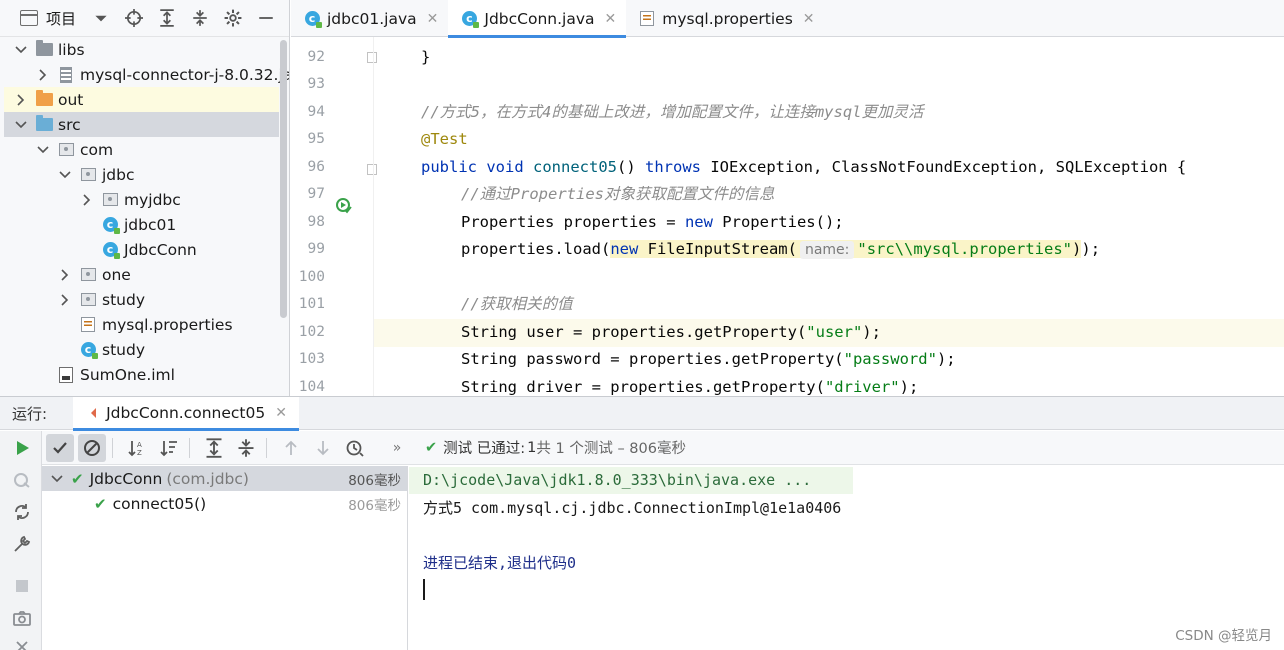 Image resolution: width=1284 pixels, height=650 pixels. What do you see at coordinates (139, 445) in the screenshot?
I see `svg-text: A` at bounding box center [139, 445].